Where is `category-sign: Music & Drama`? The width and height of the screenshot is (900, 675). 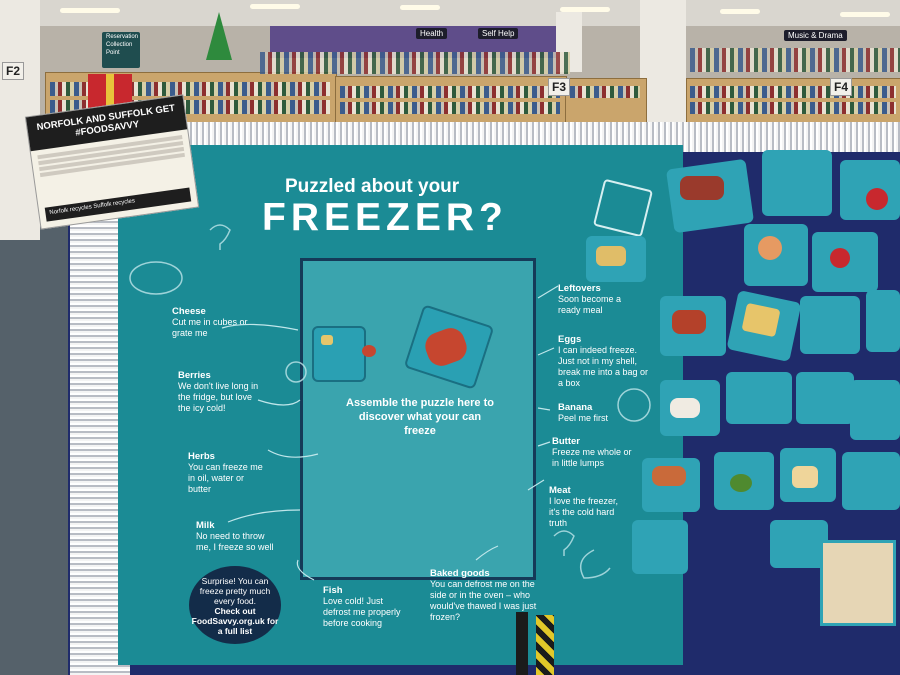
category-sign: Music & Drama is located at coordinates (815, 35).